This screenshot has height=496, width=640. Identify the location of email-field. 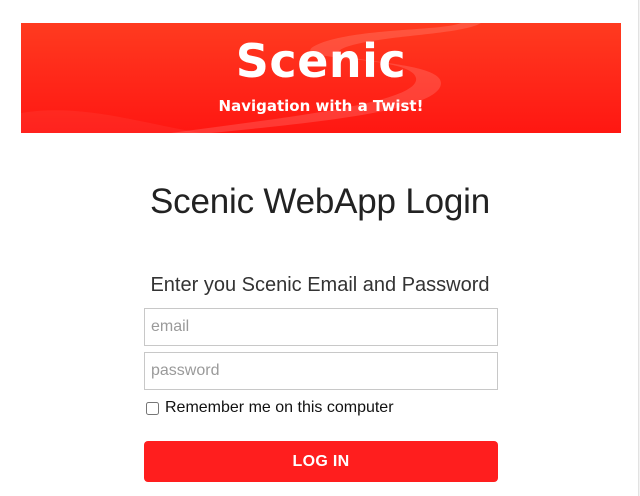
(321, 327).